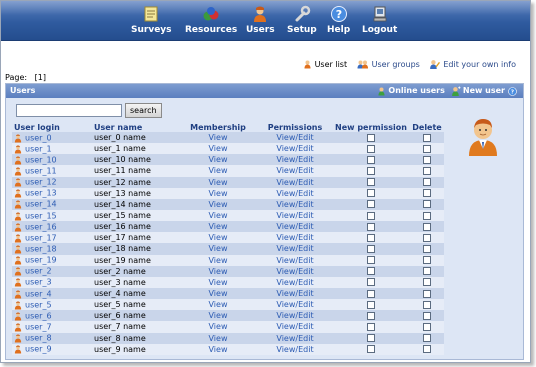 The width and height of the screenshot is (536, 367). Describe the element at coordinates (135, 127) in the screenshot. I see `col-user-name: User name` at that location.